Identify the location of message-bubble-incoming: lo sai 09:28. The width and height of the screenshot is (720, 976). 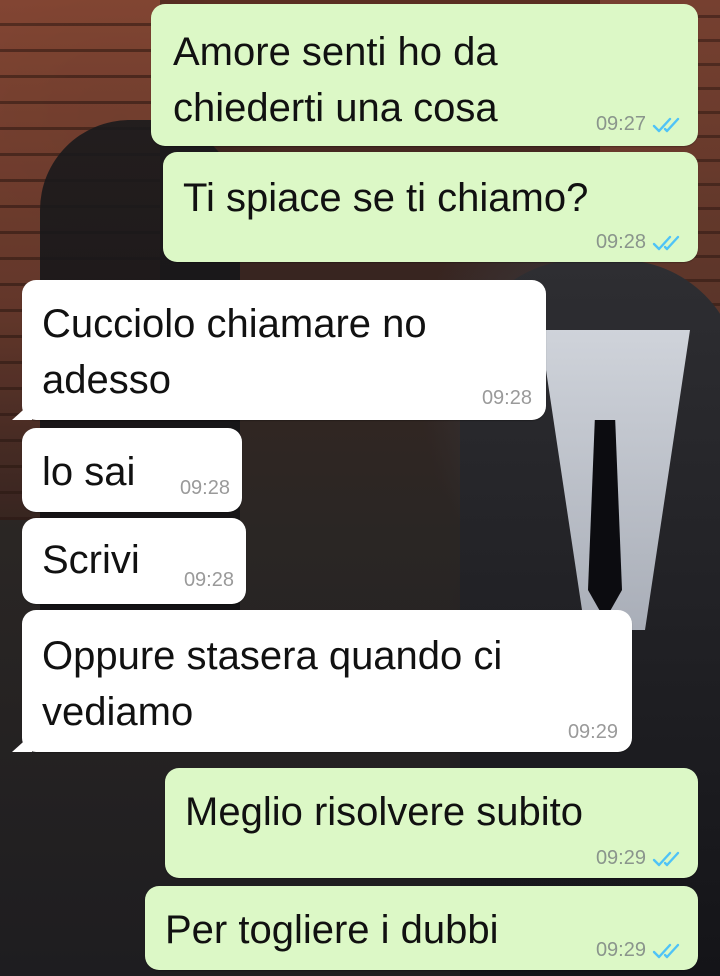
(132, 470).